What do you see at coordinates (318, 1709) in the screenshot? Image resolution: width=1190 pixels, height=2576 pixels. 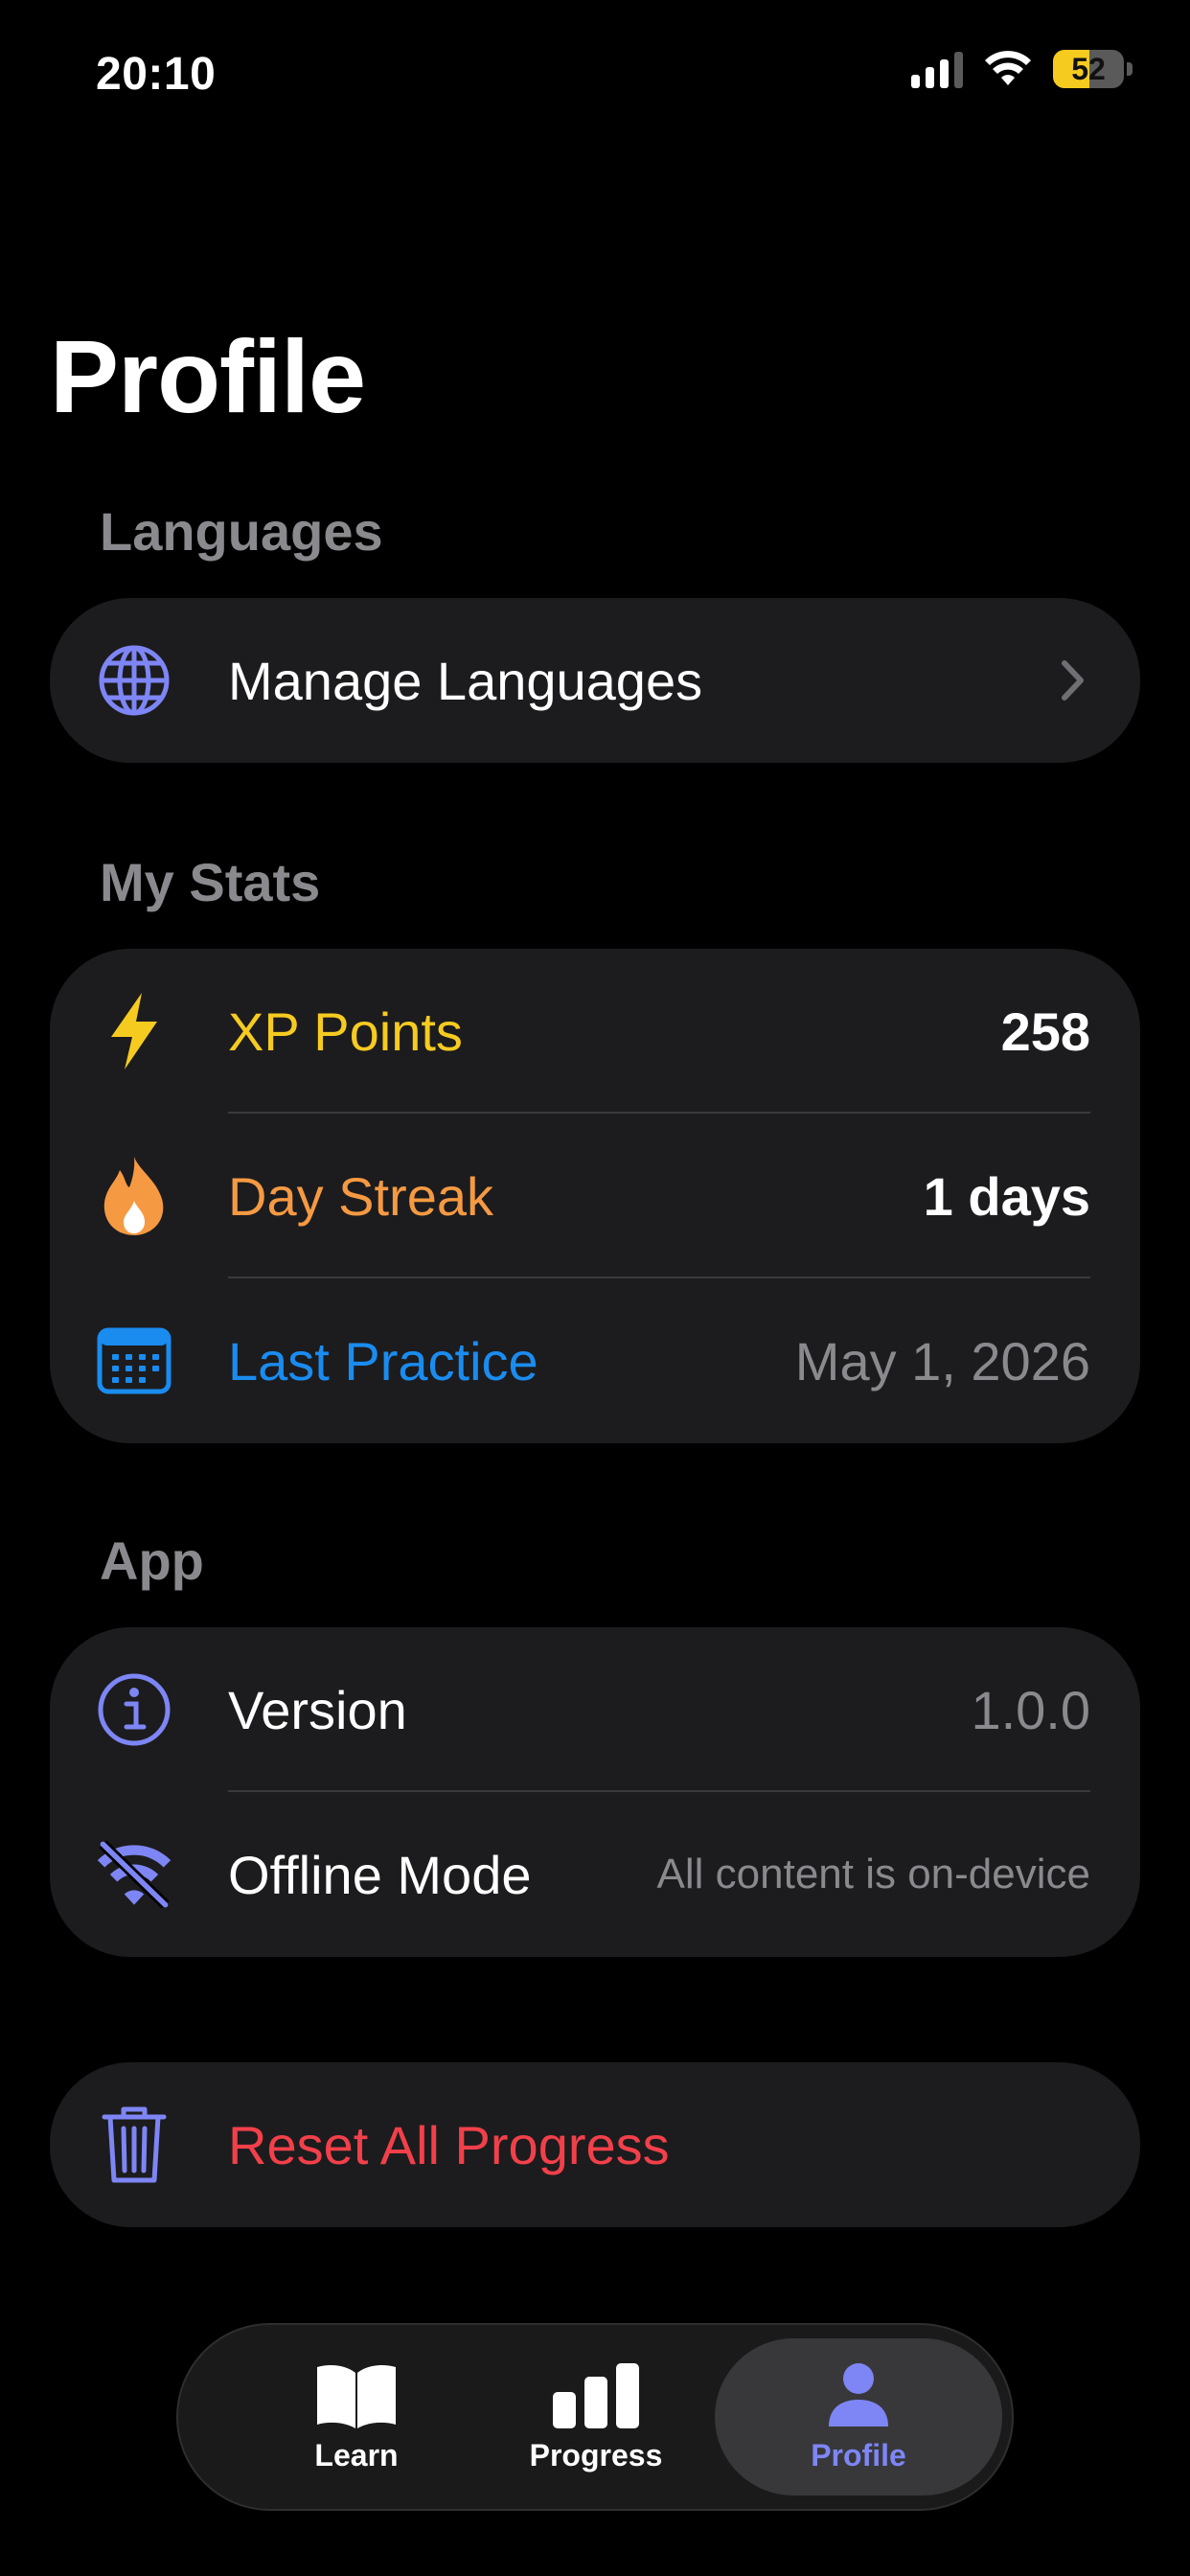 I see `version-label: Version` at bounding box center [318, 1709].